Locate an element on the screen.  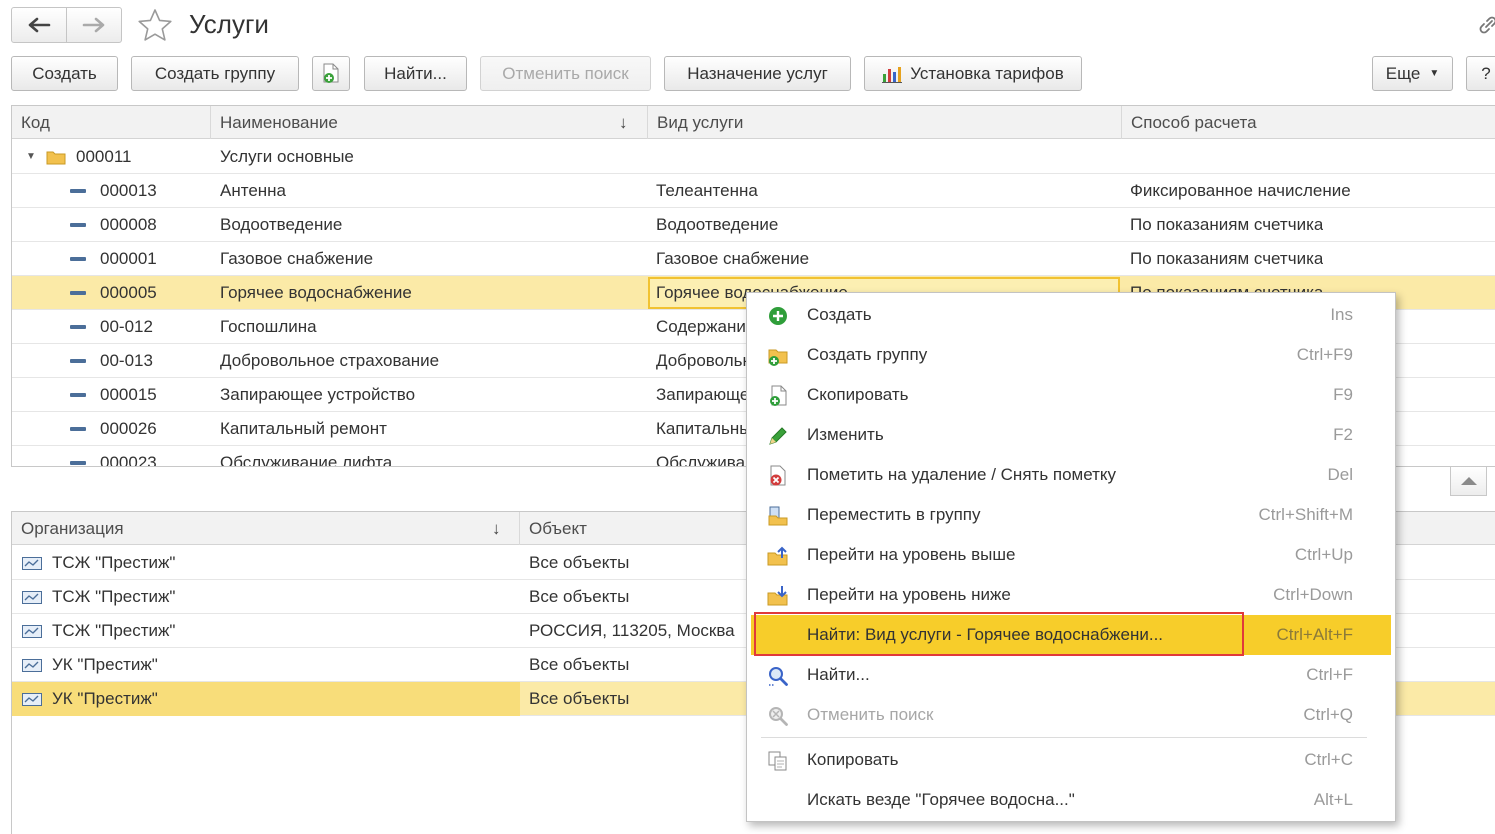
menu-item-find: Найти... Ctrl+F is located at coordinates (1071, 675).